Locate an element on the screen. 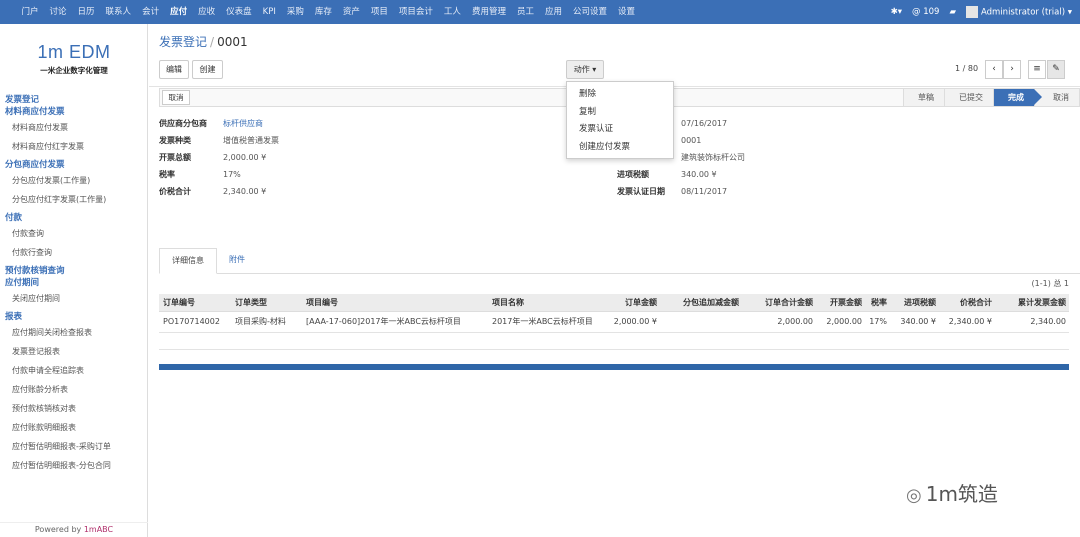 The height and width of the screenshot is (537, 1080). chat-icon: ▰ is located at coordinates (952, 12).